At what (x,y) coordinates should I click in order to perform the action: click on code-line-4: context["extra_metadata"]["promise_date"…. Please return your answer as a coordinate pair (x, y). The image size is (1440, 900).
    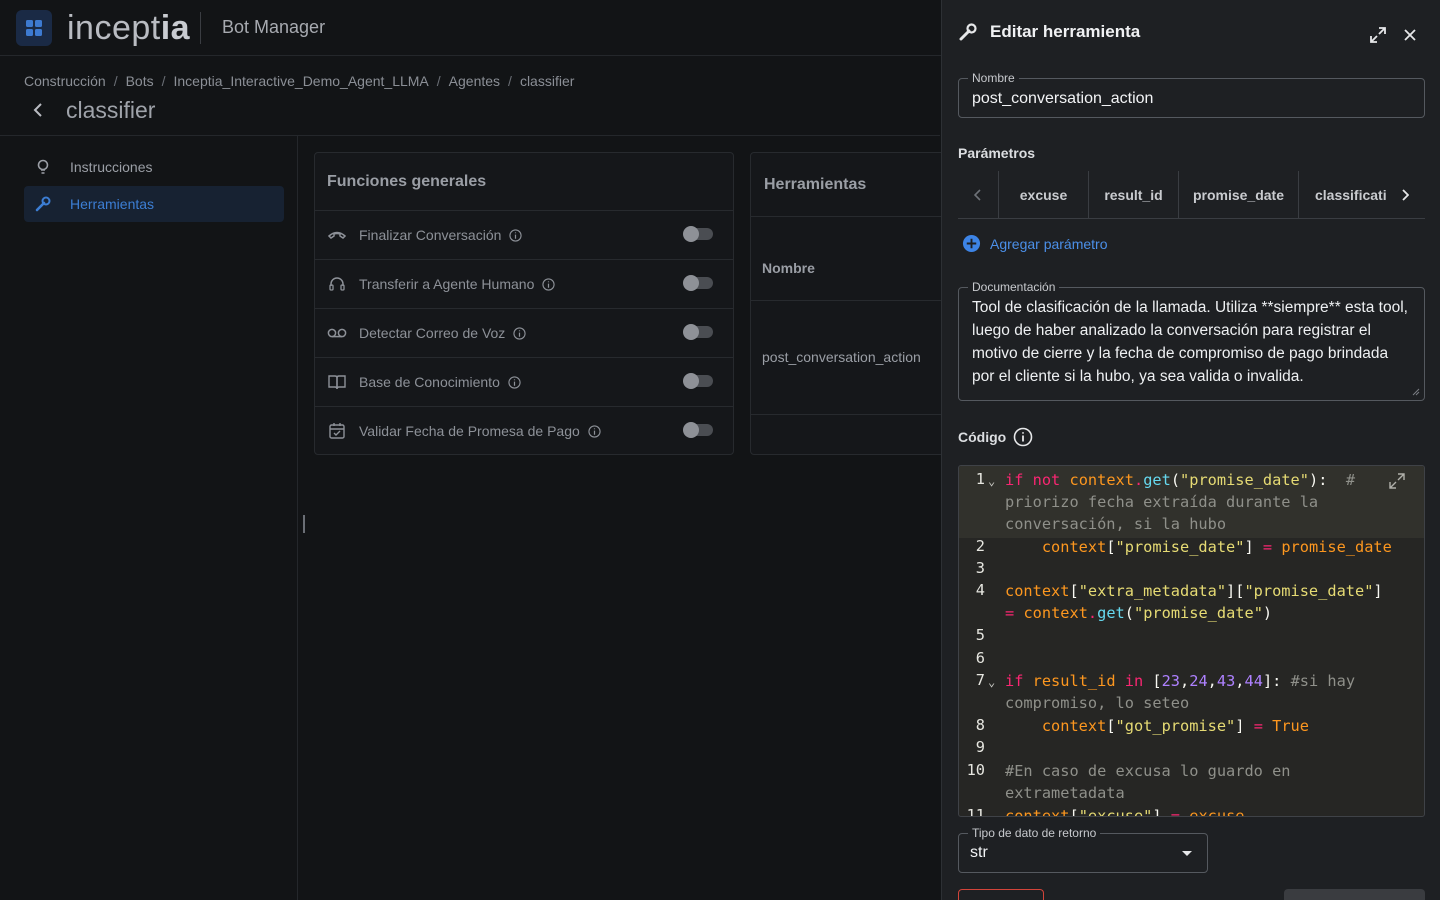
    Looking at the image, I should click on (1194, 602).